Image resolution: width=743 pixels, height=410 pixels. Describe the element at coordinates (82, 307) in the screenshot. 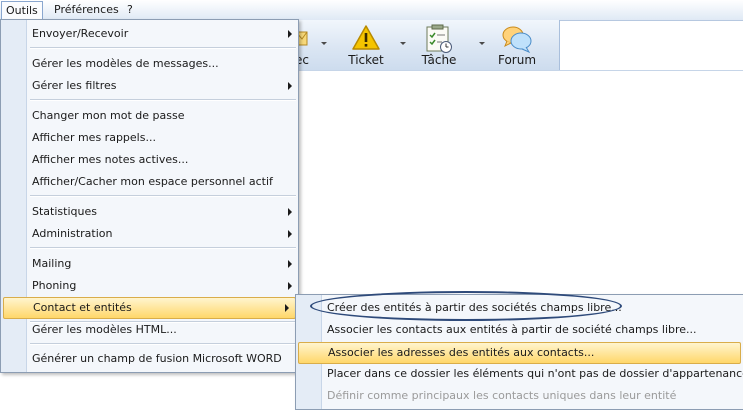

I see `menu-item-label: Contact et entités` at that location.